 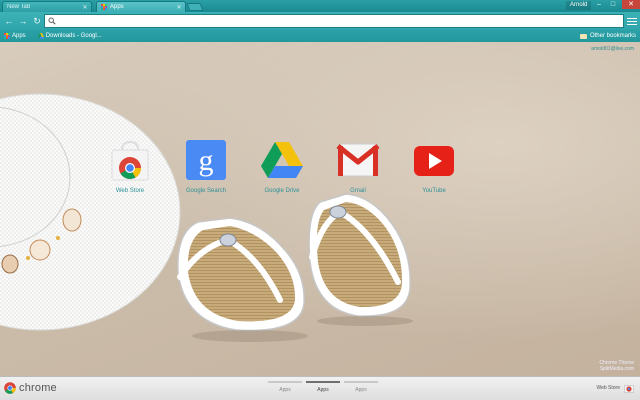 What do you see at coordinates (23, 21) in the screenshot?
I see `forward-icon: →` at bounding box center [23, 21].